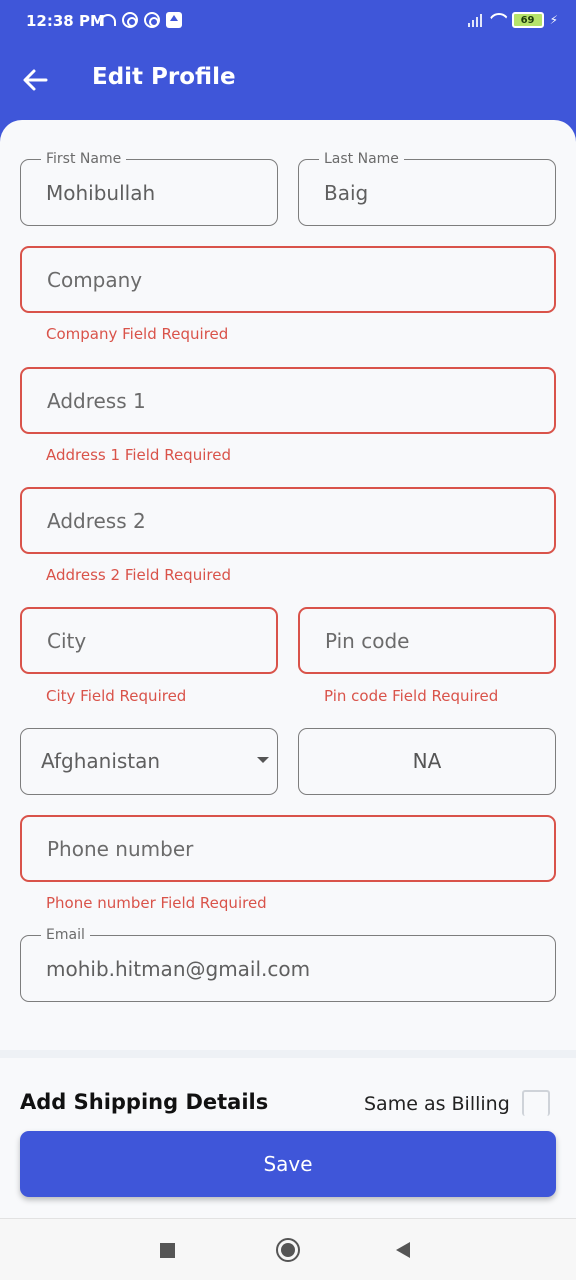 The image size is (576, 1280). What do you see at coordinates (288, 279) in the screenshot?
I see `company-field: Company` at bounding box center [288, 279].